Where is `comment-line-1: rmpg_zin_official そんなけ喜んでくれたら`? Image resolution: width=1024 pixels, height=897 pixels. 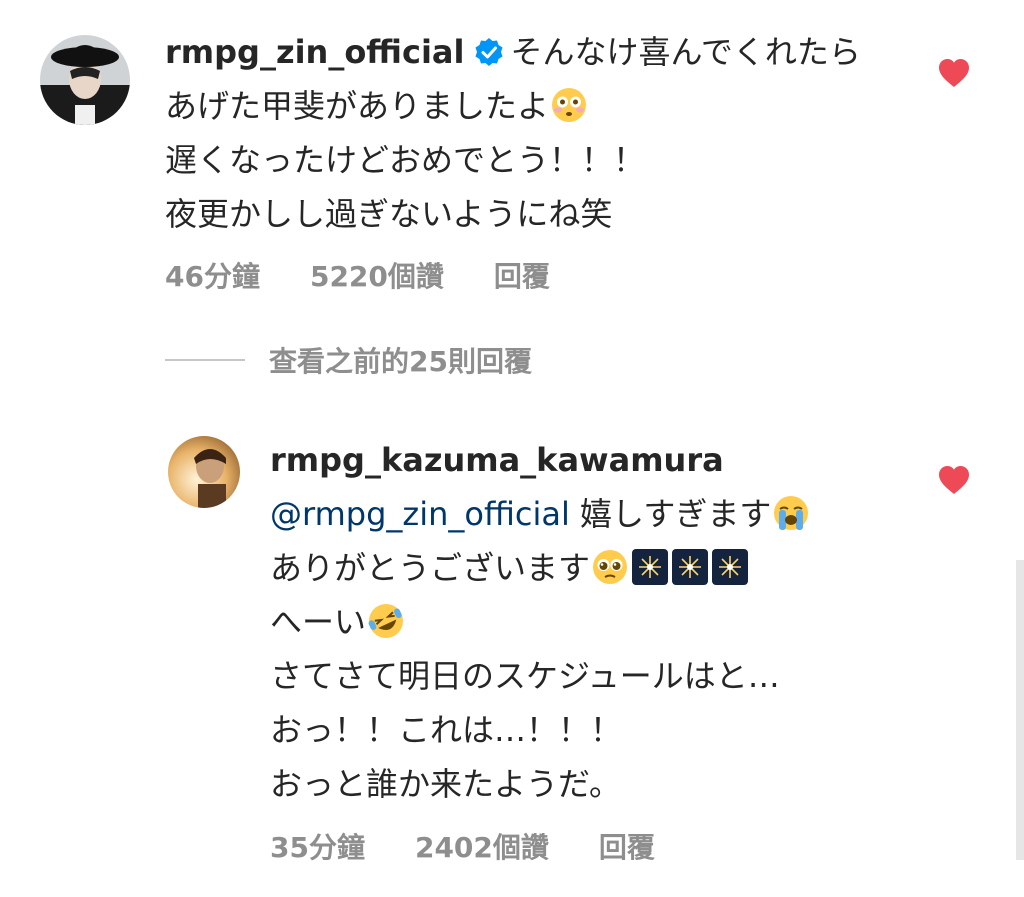 comment-line-1: rmpg_zin_official そんなけ喜んでくれたら is located at coordinates (545, 52).